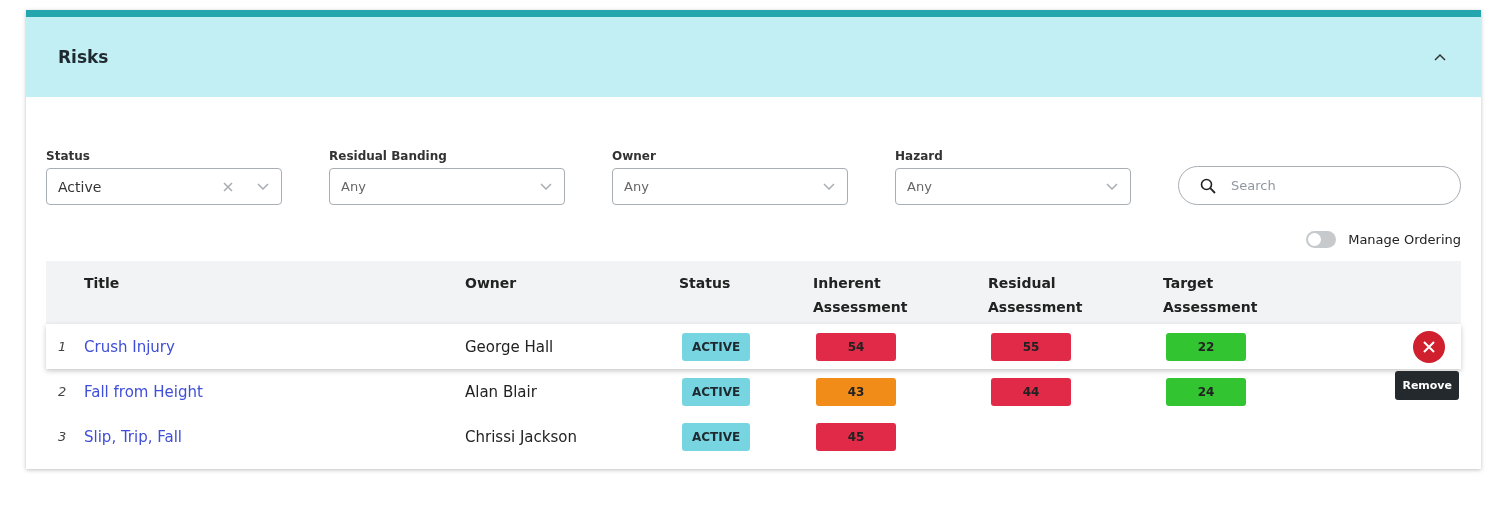  Describe the element at coordinates (919, 156) in the screenshot. I see `filter-label: Hazard` at that location.